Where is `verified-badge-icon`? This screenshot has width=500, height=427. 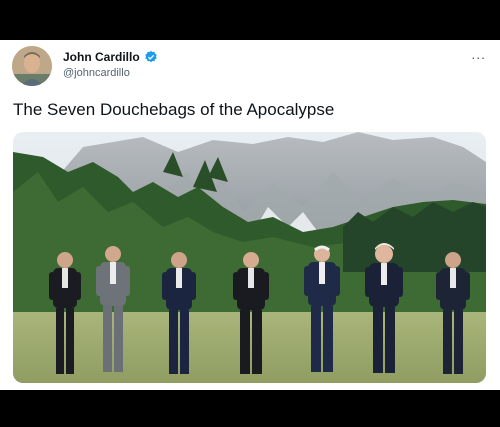 verified-badge-icon is located at coordinates (151, 58).